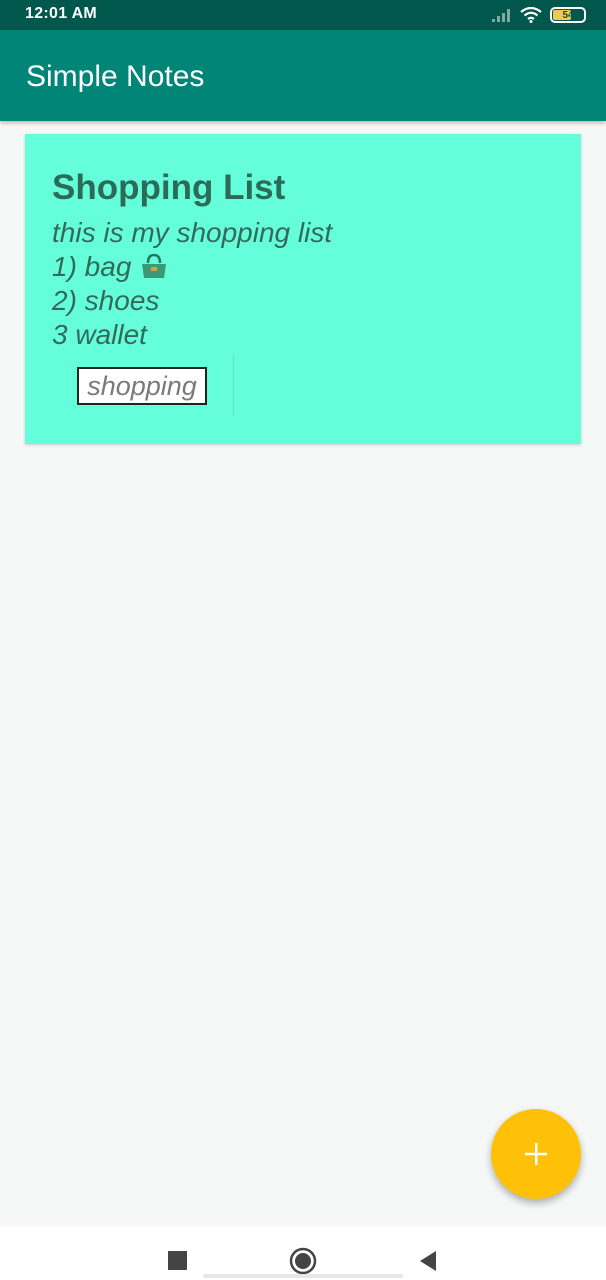 The height and width of the screenshot is (1280, 606). I want to click on note-line: 1) bag, so click(92, 266).